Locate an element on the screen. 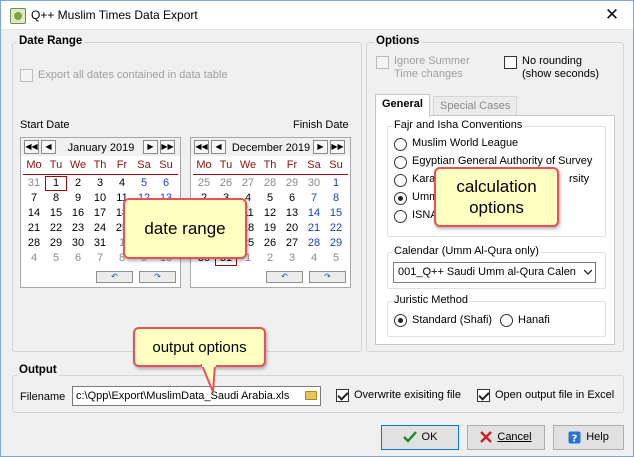  weekday-label: Su is located at coordinates (166, 165).